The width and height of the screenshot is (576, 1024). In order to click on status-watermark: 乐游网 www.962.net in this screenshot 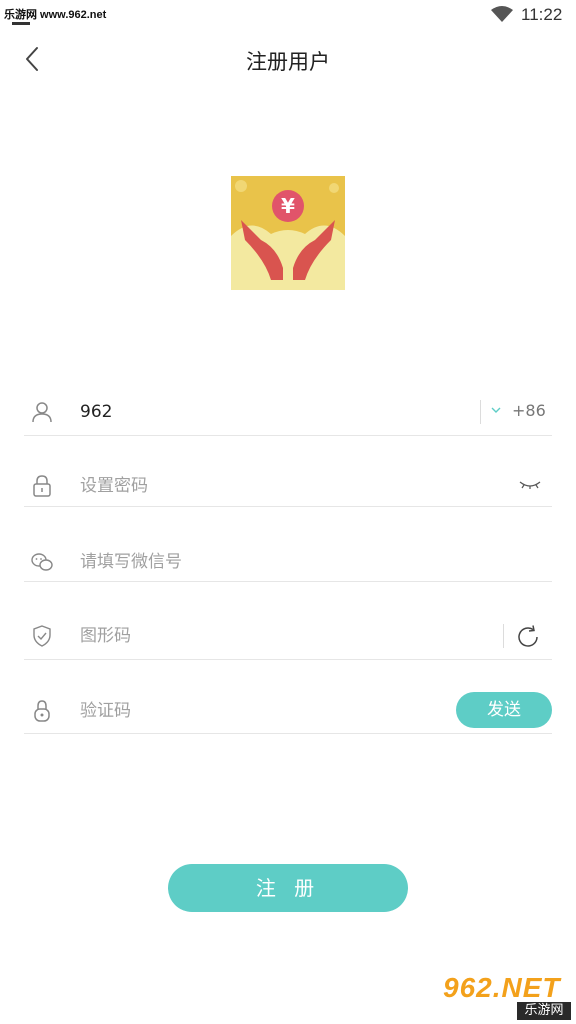, I will do `click(55, 15)`.